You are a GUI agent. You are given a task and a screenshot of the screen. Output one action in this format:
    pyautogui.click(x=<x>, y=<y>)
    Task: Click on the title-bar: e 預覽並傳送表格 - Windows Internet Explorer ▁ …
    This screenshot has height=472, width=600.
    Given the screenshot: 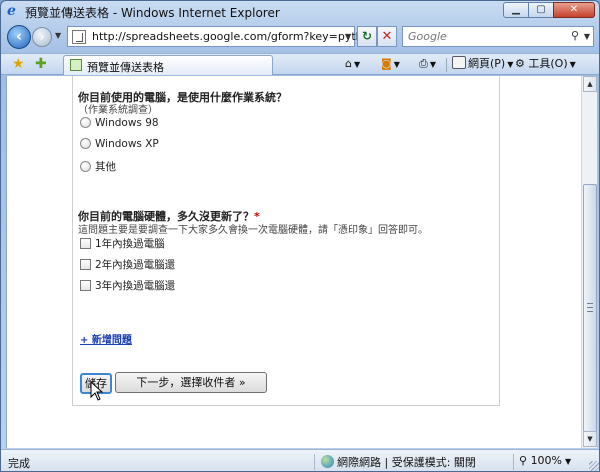 What is the action you would take?
    pyautogui.click(x=300, y=11)
    